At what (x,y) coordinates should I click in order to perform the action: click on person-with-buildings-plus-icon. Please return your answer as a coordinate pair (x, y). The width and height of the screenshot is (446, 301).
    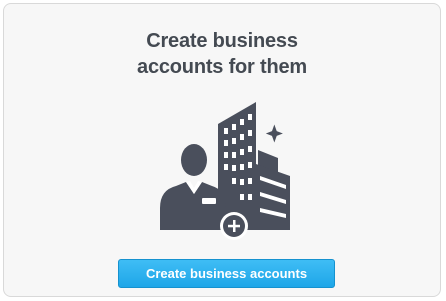
    Looking at the image, I should click on (225, 171).